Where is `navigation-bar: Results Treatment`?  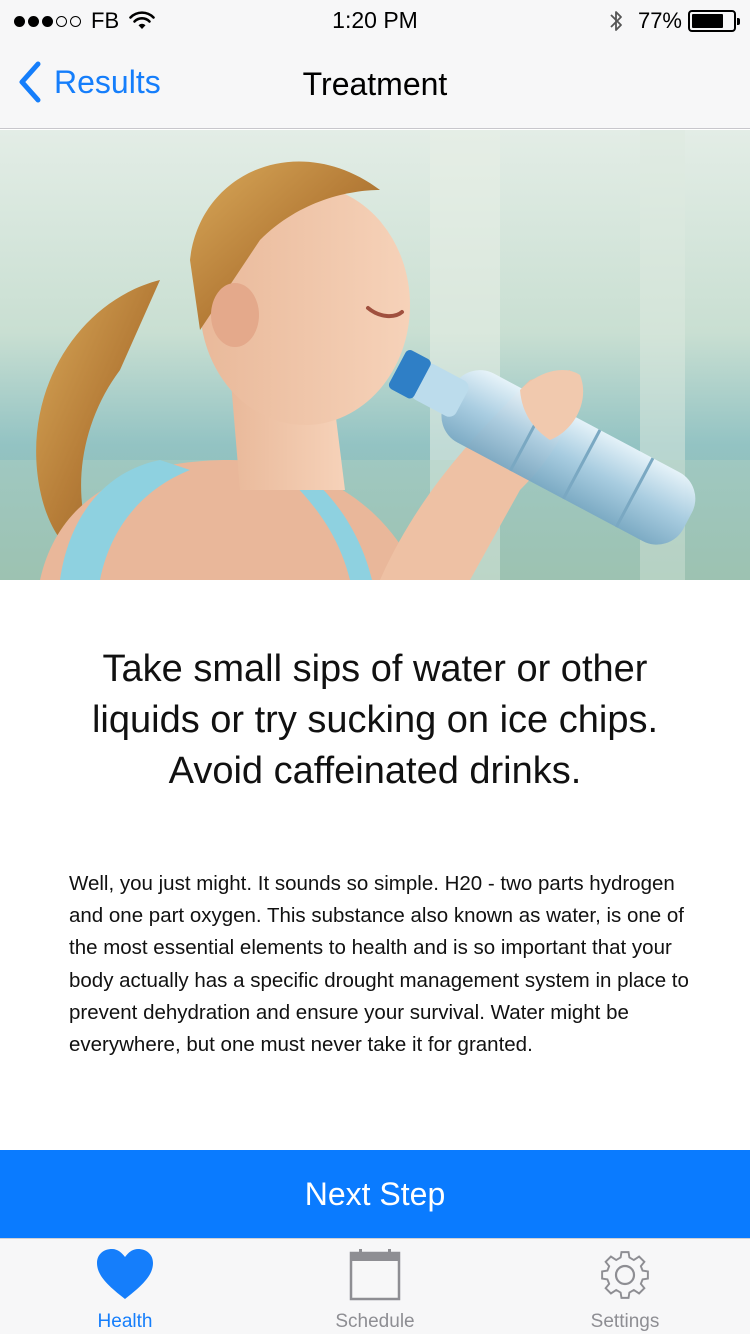 navigation-bar: Results Treatment is located at coordinates (375, 84).